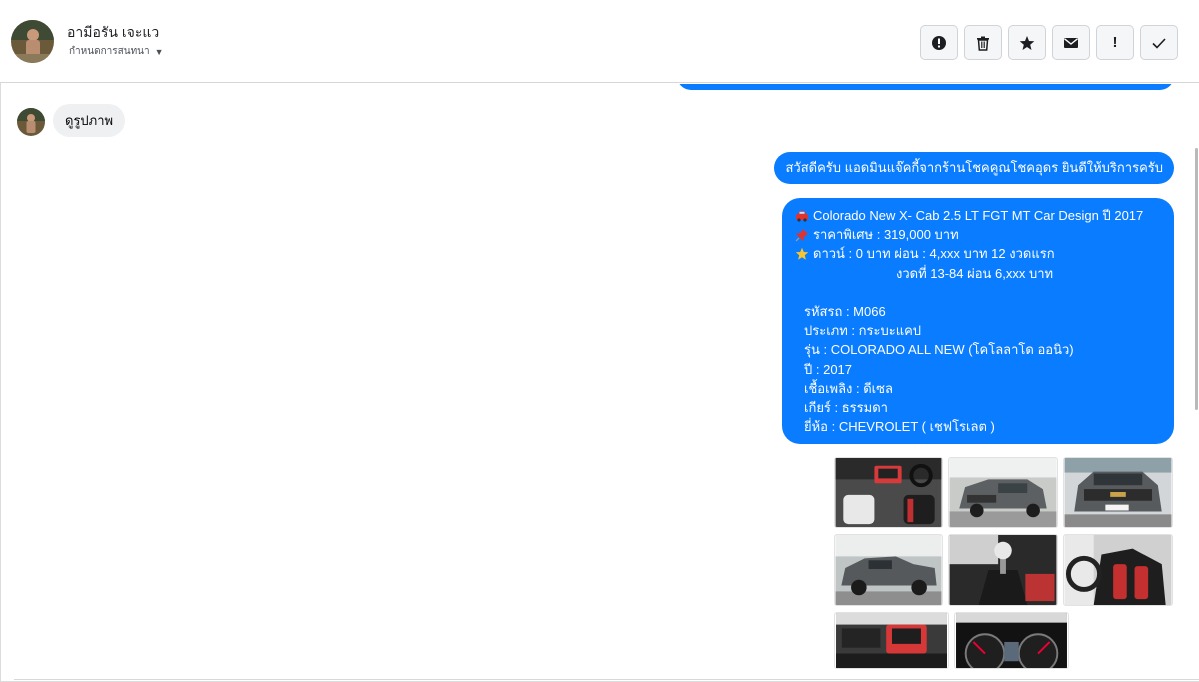  Describe the element at coordinates (886, 235) in the screenshot. I see `car-price: ราคาพิเศษ : 319,000 บาท` at that location.